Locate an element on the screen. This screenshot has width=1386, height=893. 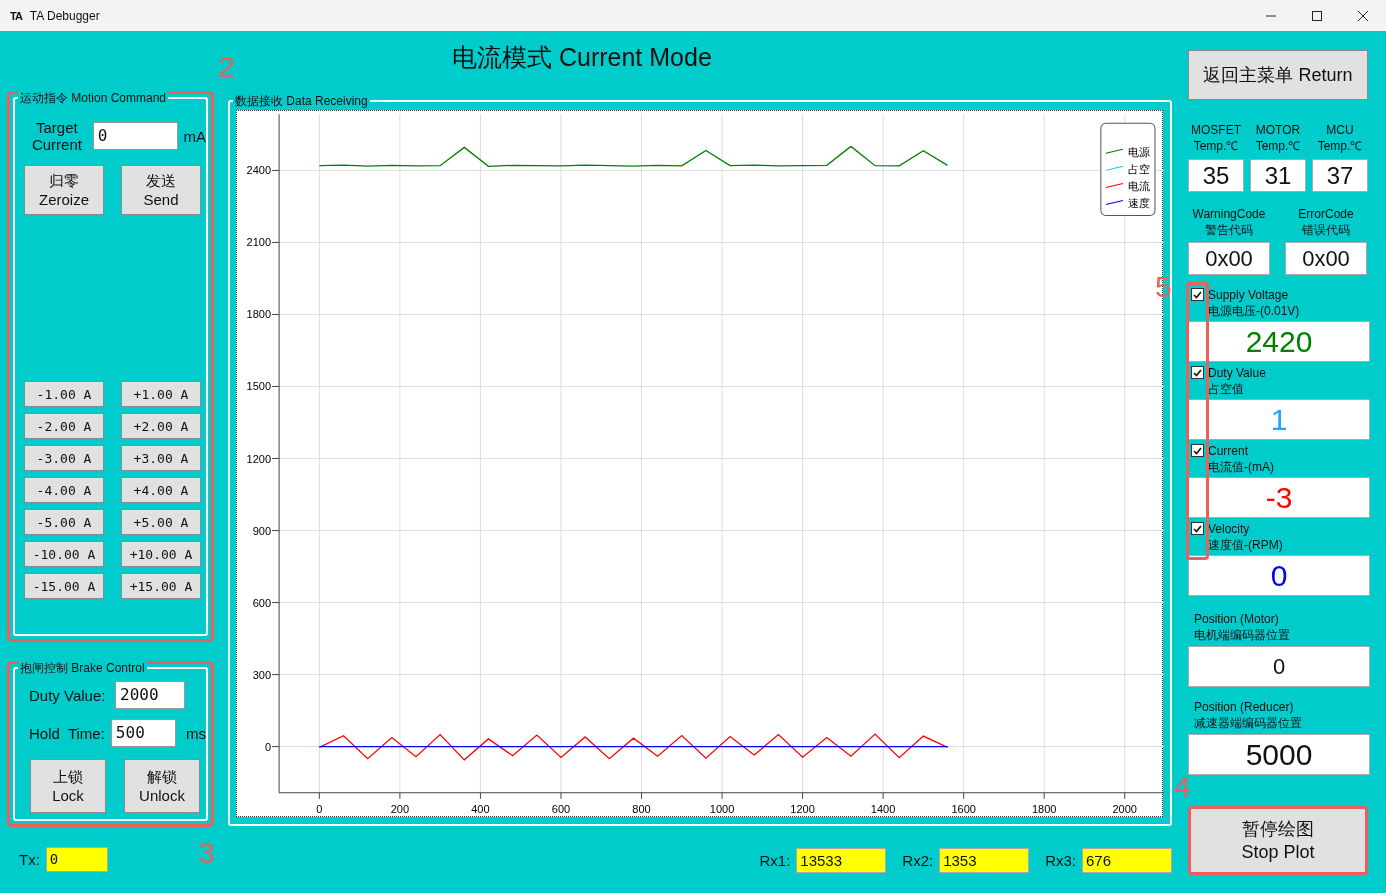
tx-label: Tx: is located at coordinates (29, 859).